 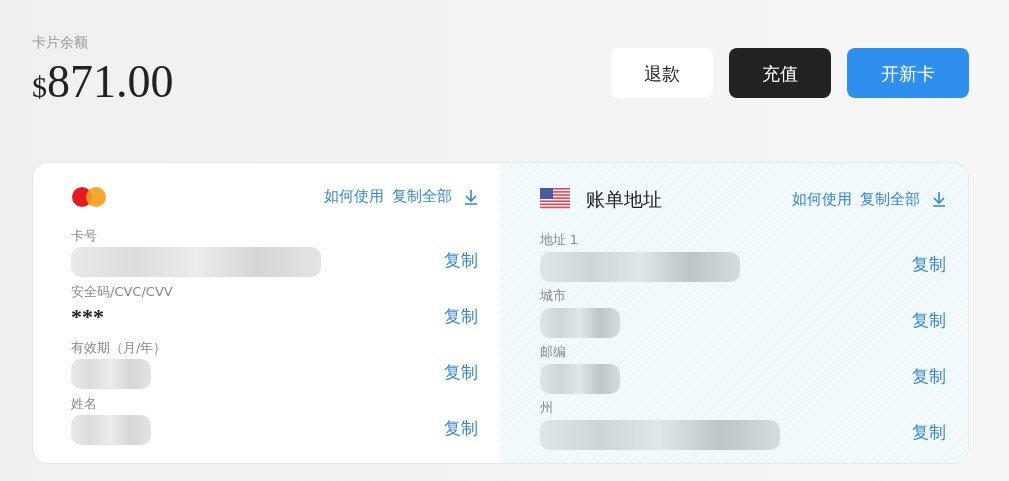 I want to click on flag-icon, so click(x=554, y=198).